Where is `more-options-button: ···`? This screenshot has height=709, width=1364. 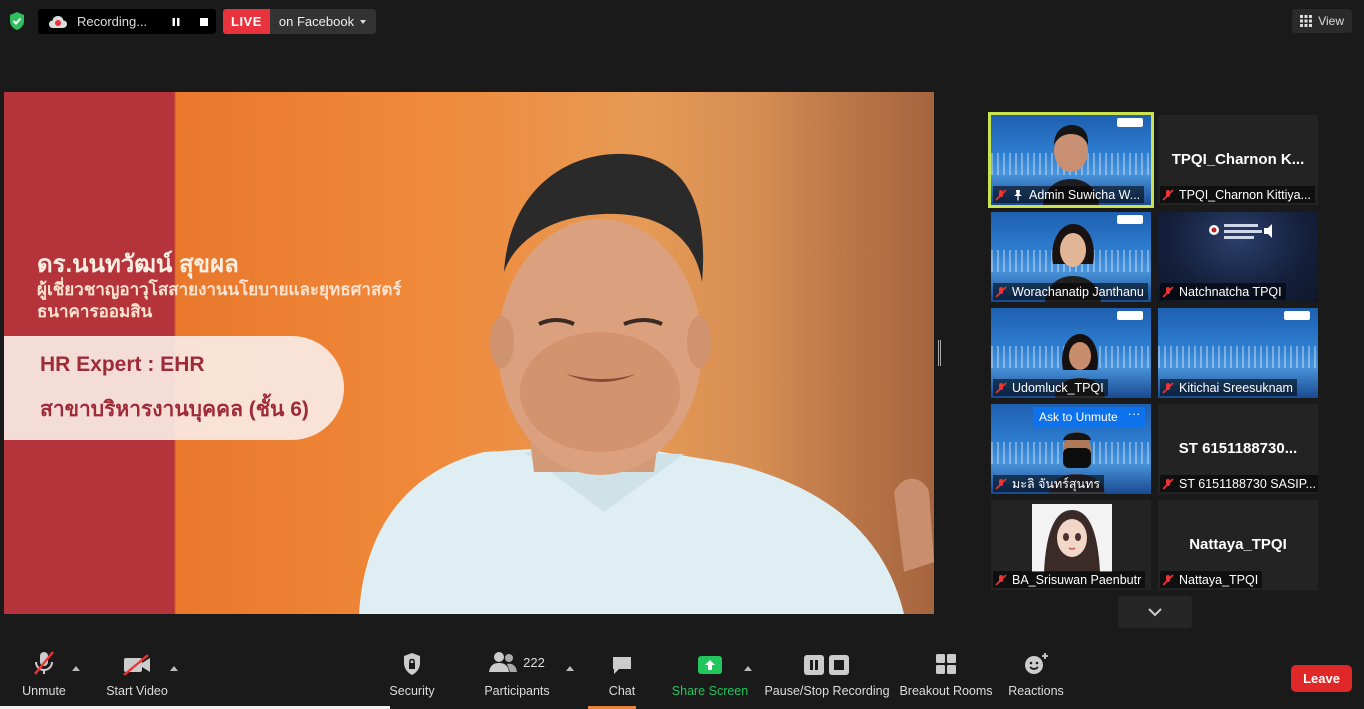
more-options-button: ··· is located at coordinates (1134, 417).